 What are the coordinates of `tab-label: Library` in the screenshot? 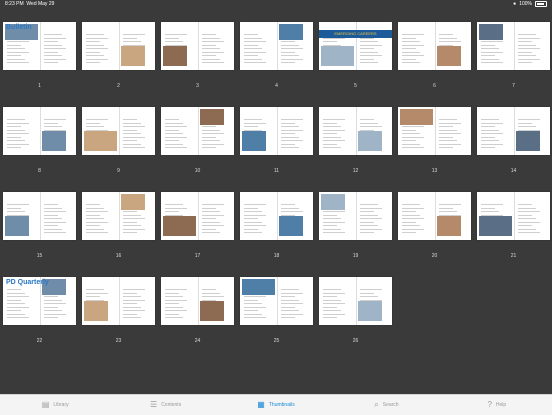 It's located at (61, 405).